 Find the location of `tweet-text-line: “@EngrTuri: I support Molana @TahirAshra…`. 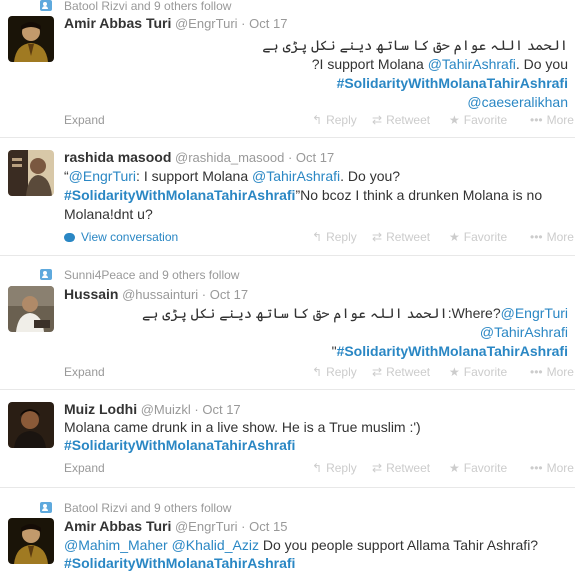

tweet-text-line: “@EngrTuri: I support Molana @TahirAshra… is located at coordinates (232, 176).